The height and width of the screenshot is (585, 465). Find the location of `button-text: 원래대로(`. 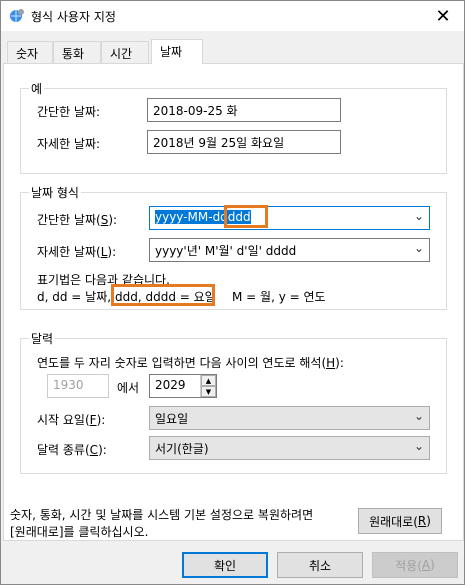

button-text: 원래대로( is located at coordinates (393, 521).